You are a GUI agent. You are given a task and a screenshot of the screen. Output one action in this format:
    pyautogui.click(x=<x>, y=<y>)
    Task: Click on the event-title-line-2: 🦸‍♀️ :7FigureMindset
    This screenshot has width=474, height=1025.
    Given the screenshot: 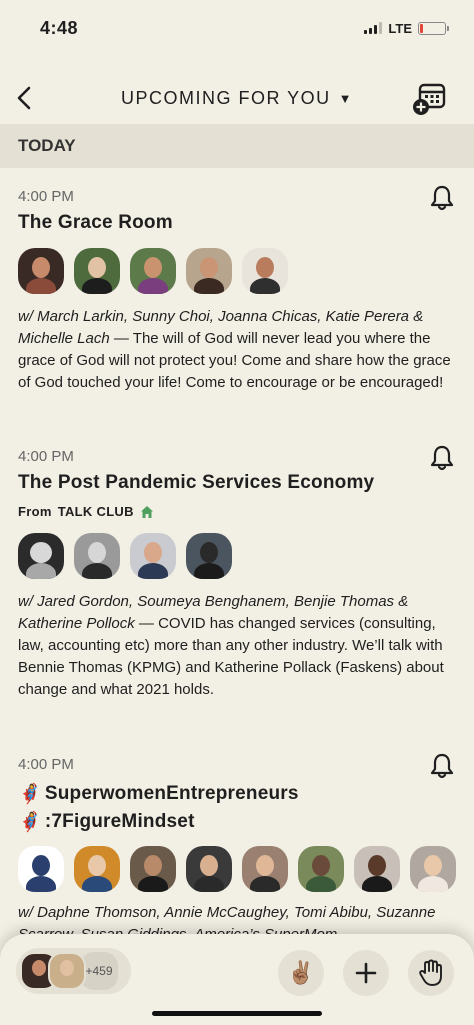 What is the action you would take?
    pyautogui.click(x=237, y=822)
    